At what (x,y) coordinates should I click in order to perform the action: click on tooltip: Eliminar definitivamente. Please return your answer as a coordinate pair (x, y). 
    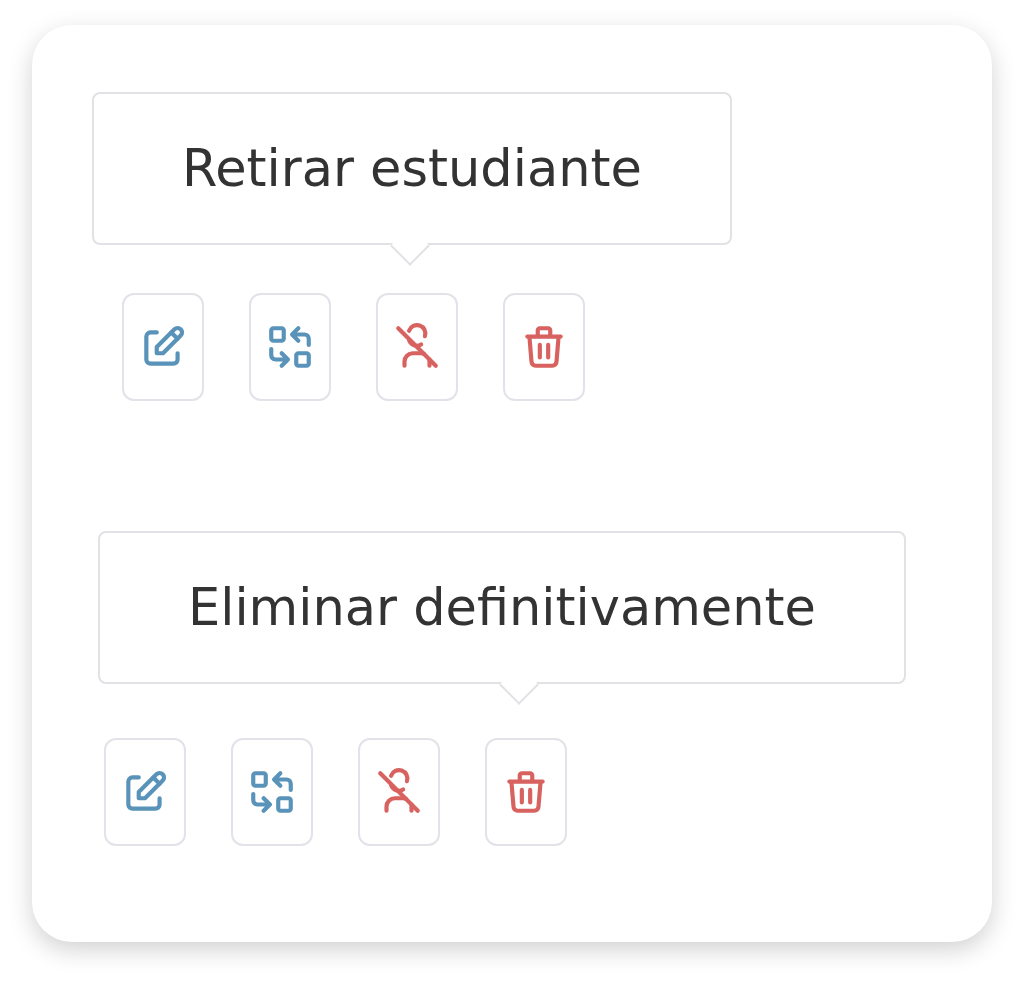
    Looking at the image, I should click on (502, 607).